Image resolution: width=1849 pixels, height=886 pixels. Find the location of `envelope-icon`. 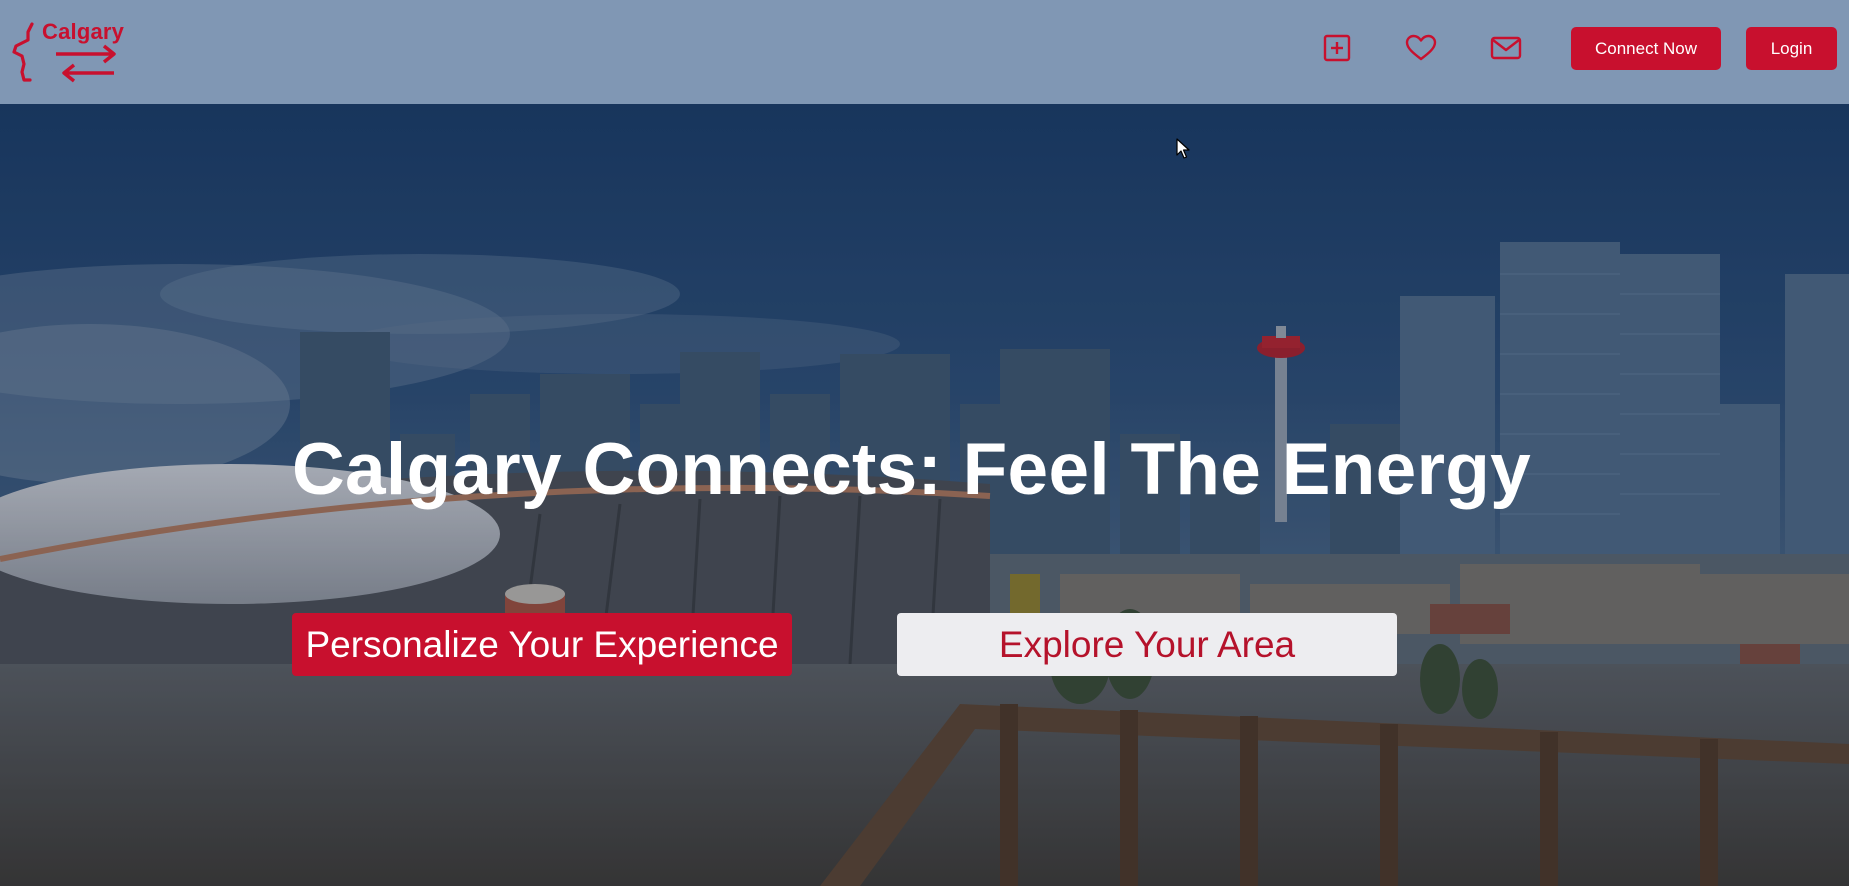

envelope-icon is located at coordinates (1506, 48).